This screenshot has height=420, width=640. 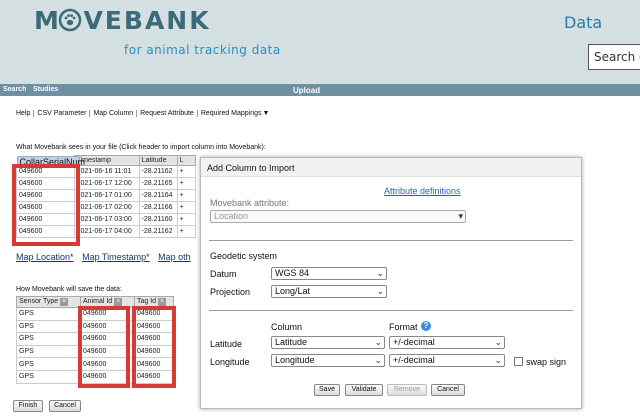 I want to click on tagline: for animal tracking data, so click(x=202, y=50).